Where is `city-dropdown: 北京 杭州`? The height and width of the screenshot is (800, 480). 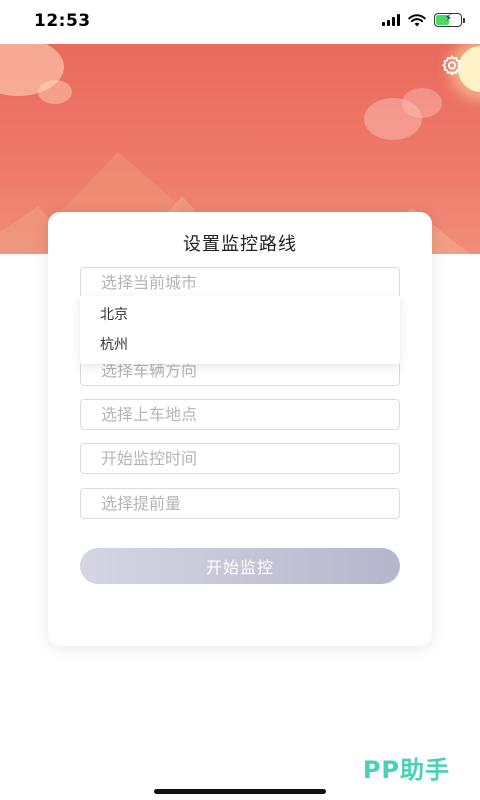 city-dropdown: 北京 杭州 is located at coordinates (240, 330).